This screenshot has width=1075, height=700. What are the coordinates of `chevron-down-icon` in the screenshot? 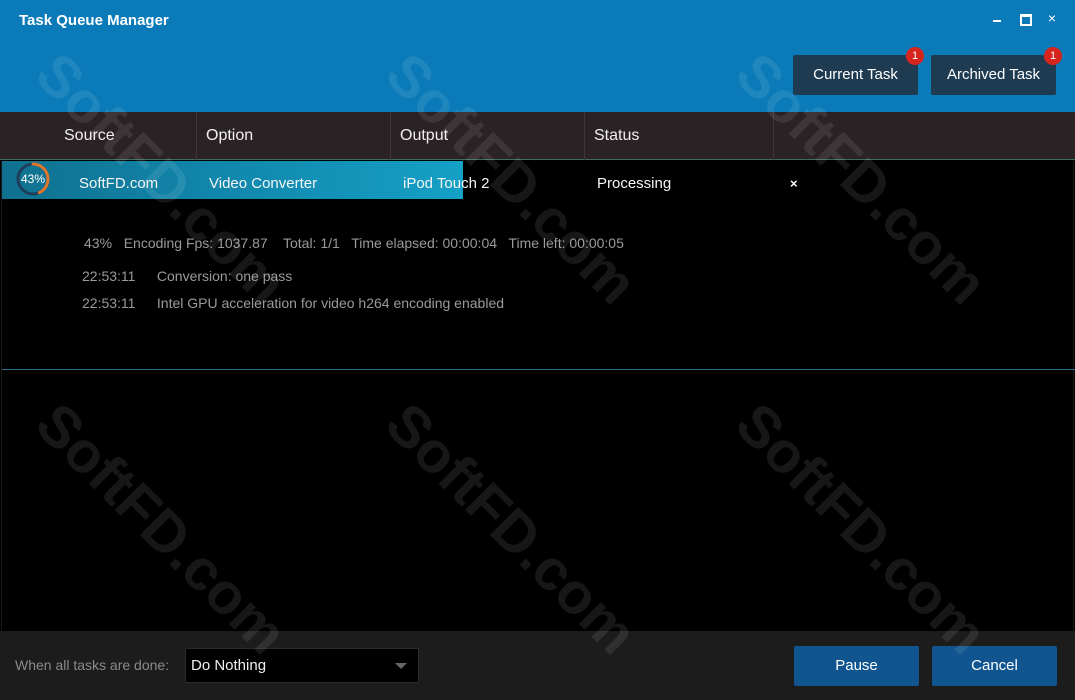 It's located at (401, 666).